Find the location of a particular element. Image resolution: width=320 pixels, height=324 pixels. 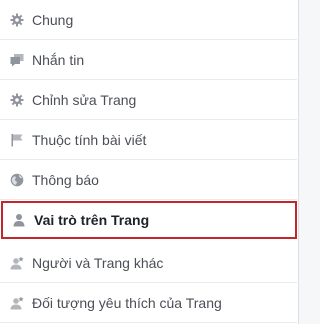

menu-item-edit-page: Chỉnh sửa Trang is located at coordinates (148, 100).